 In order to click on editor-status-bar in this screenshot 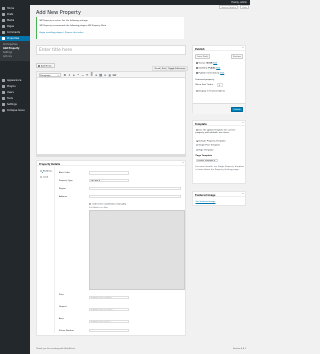, I will do `click(111, 156)`.